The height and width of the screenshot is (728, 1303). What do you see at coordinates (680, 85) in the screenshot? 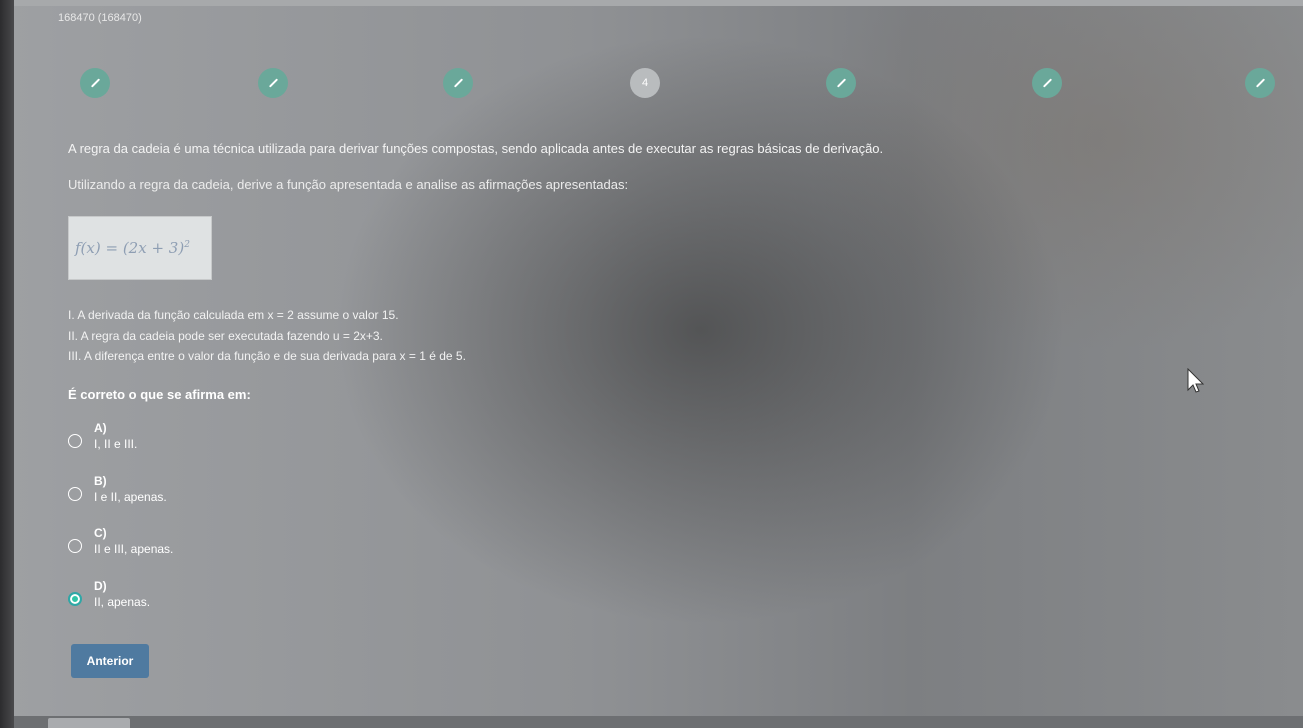
I see `progress-steps: 4` at bounding box center [680, 85].